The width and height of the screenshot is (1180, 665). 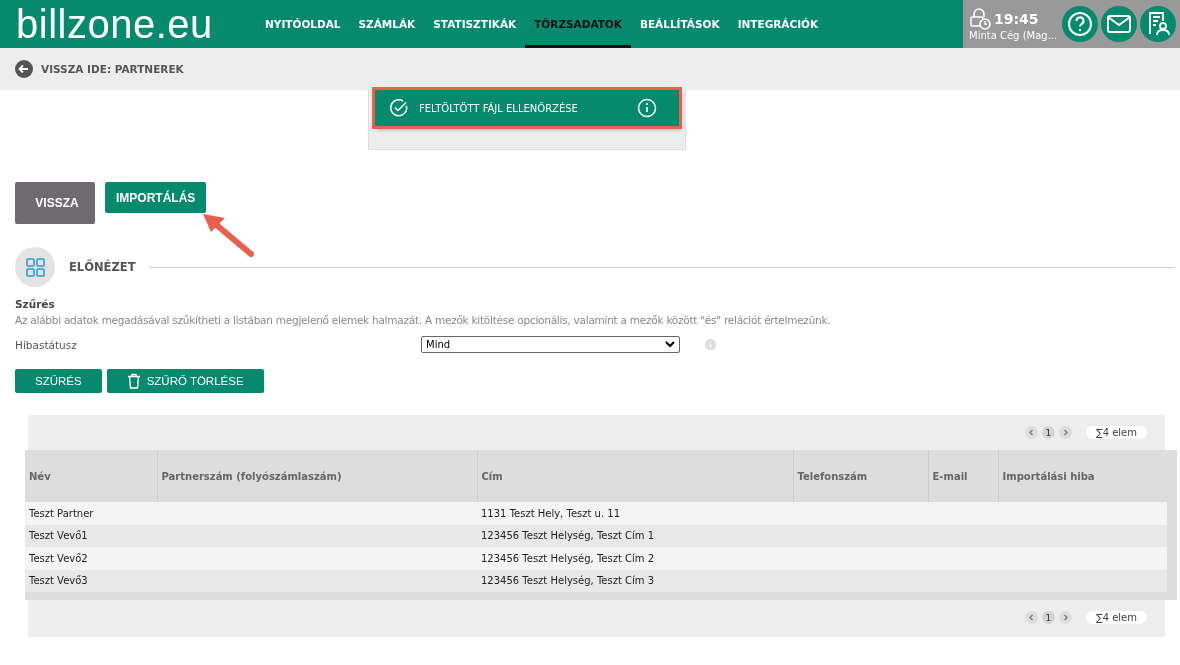 What do you see at coordinates (91, 535) in the screenshot?
I see `table-cell: Teszt Vevő1` at bounding box center [91, 535].